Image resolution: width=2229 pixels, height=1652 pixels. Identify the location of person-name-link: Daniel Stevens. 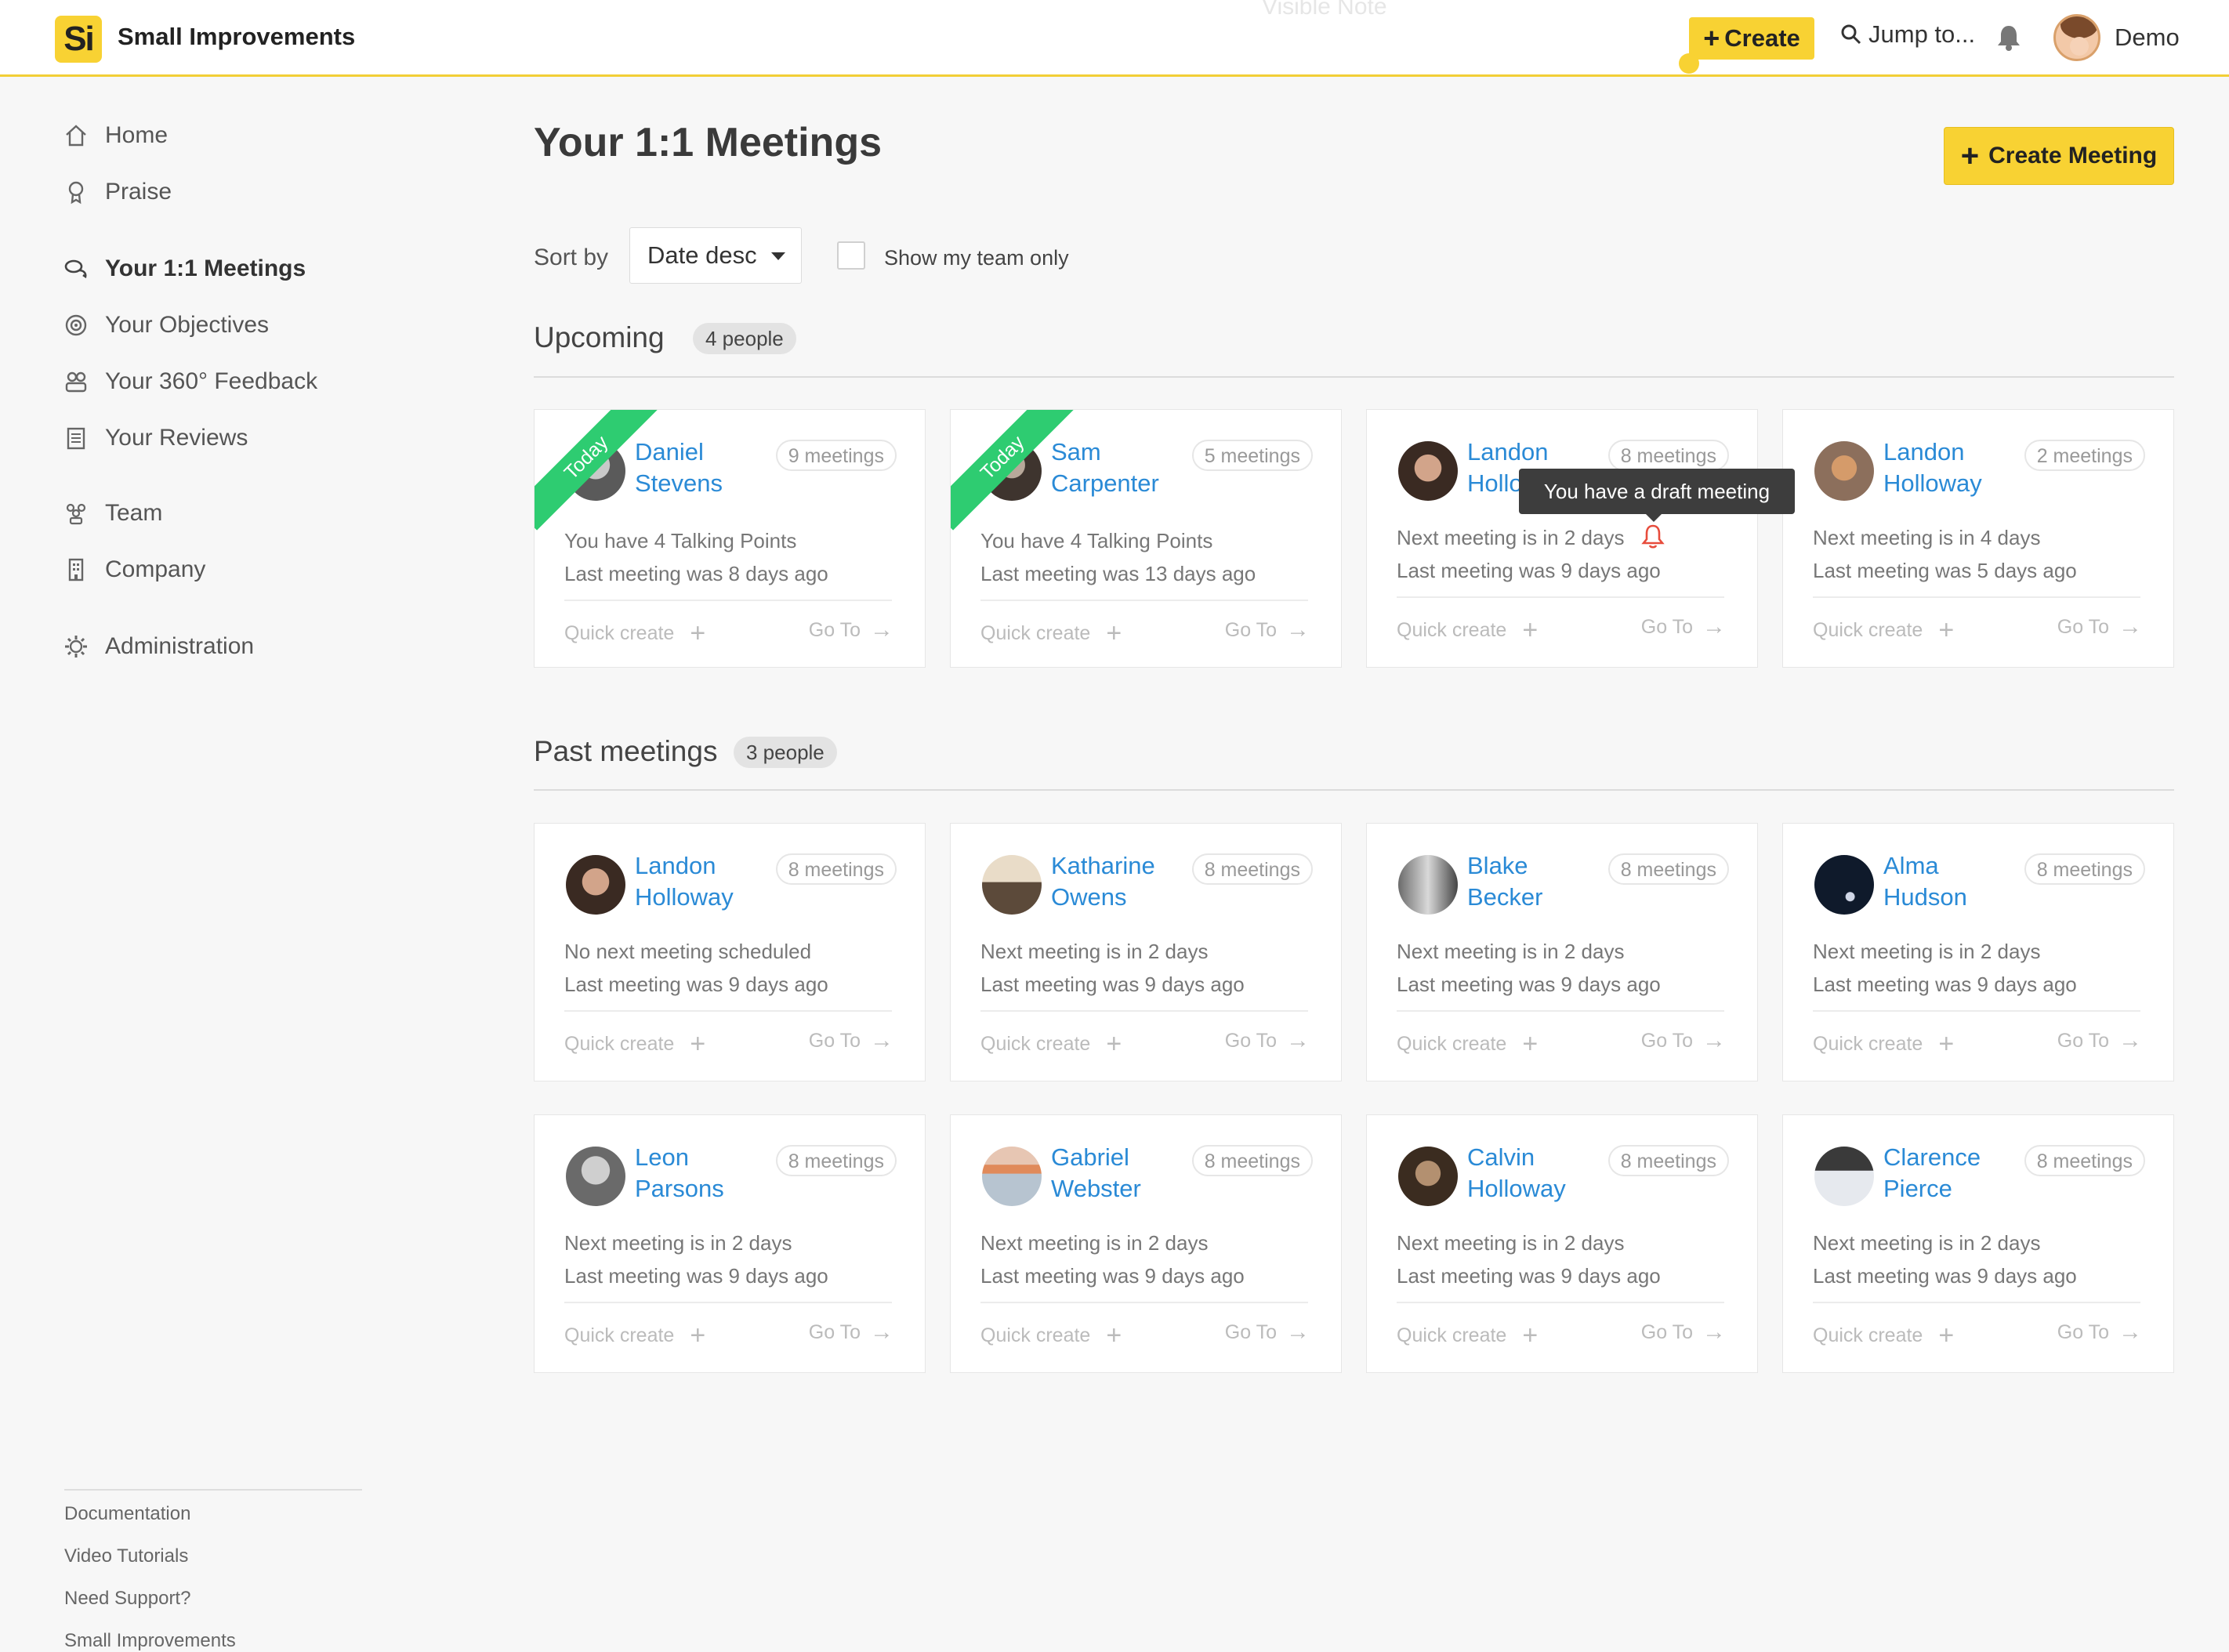
(710, 468).